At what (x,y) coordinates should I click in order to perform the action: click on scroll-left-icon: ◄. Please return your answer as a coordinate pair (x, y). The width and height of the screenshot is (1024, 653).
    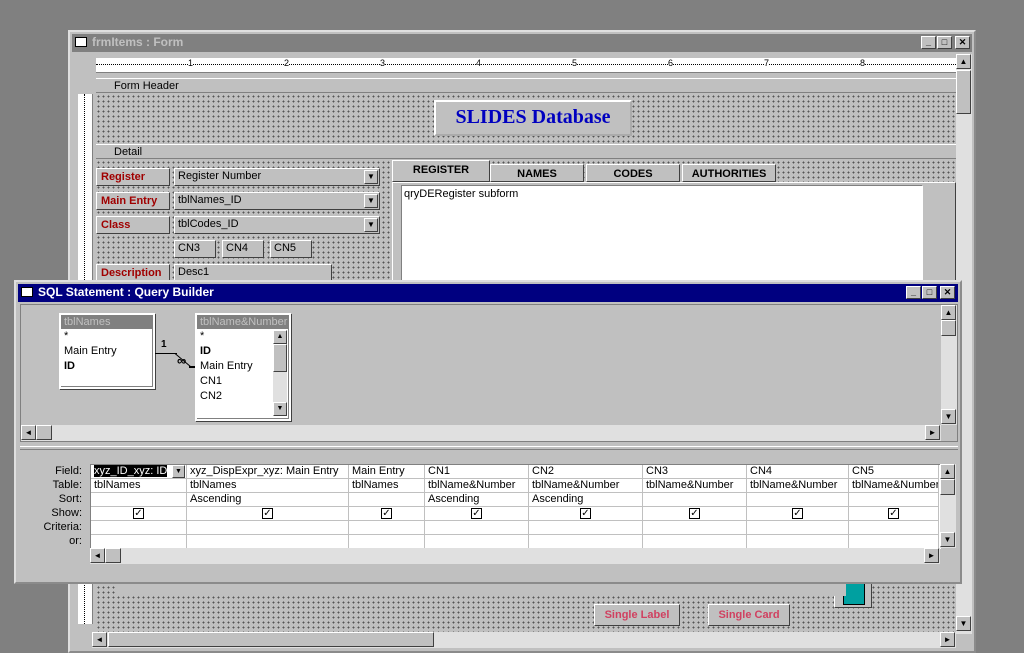
    Looking at the image, I should click on (99, 639).